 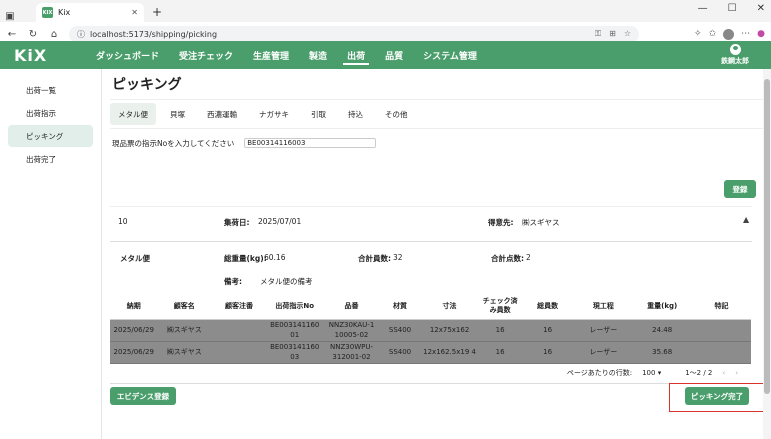 What do you see at coordinates (721, 330) in the screenshot?
I see `cell-notes` at bounding box center [721, 330].